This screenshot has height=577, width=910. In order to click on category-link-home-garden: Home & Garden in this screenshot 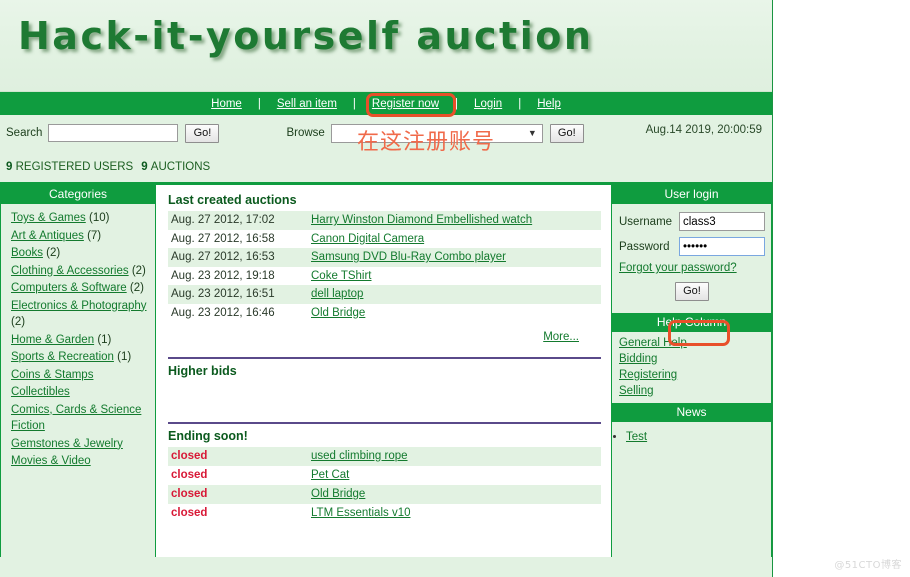, I will do `click(52, 340)`.